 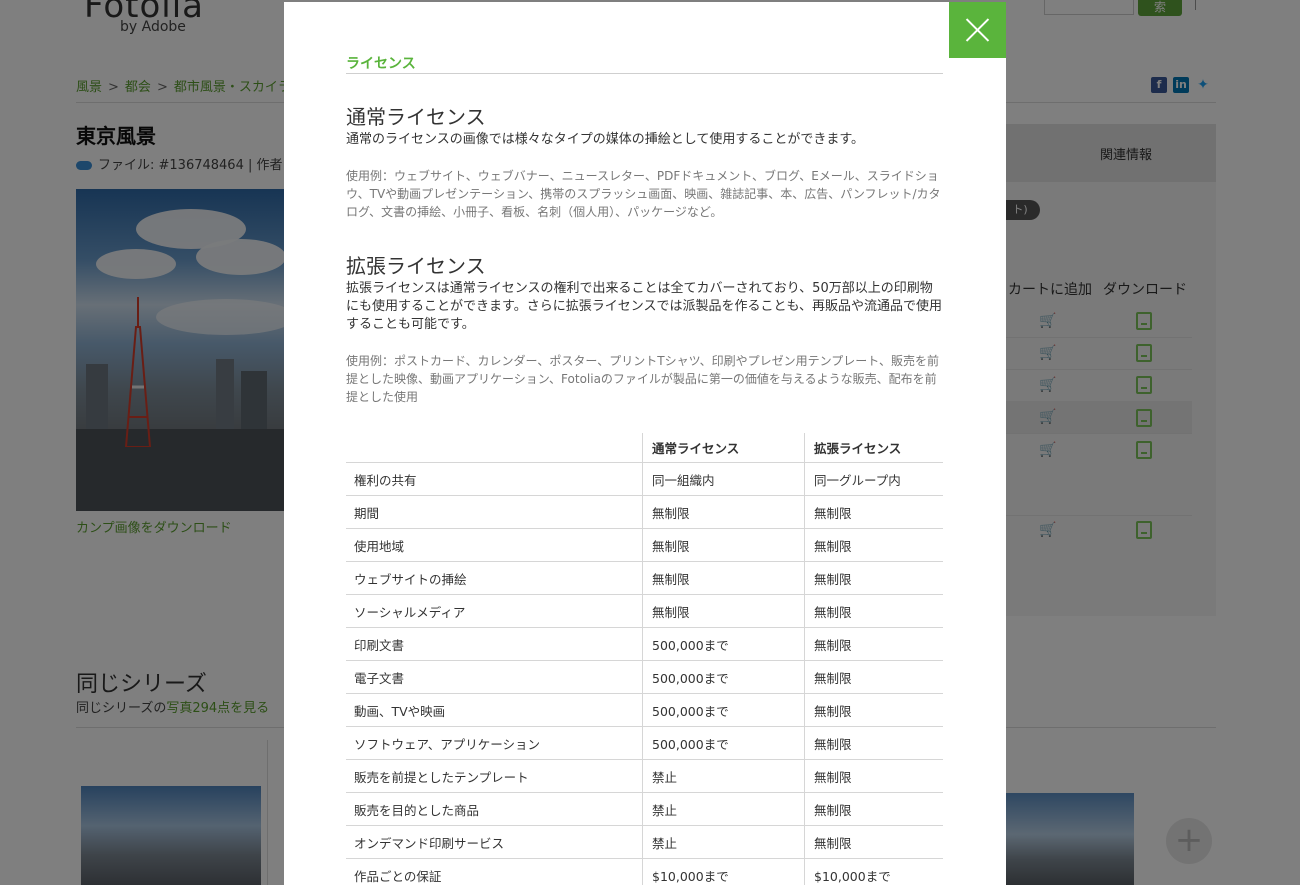 I want to click on table-cell: ウェブサイトの挿絵, so click(x=494, y=578).